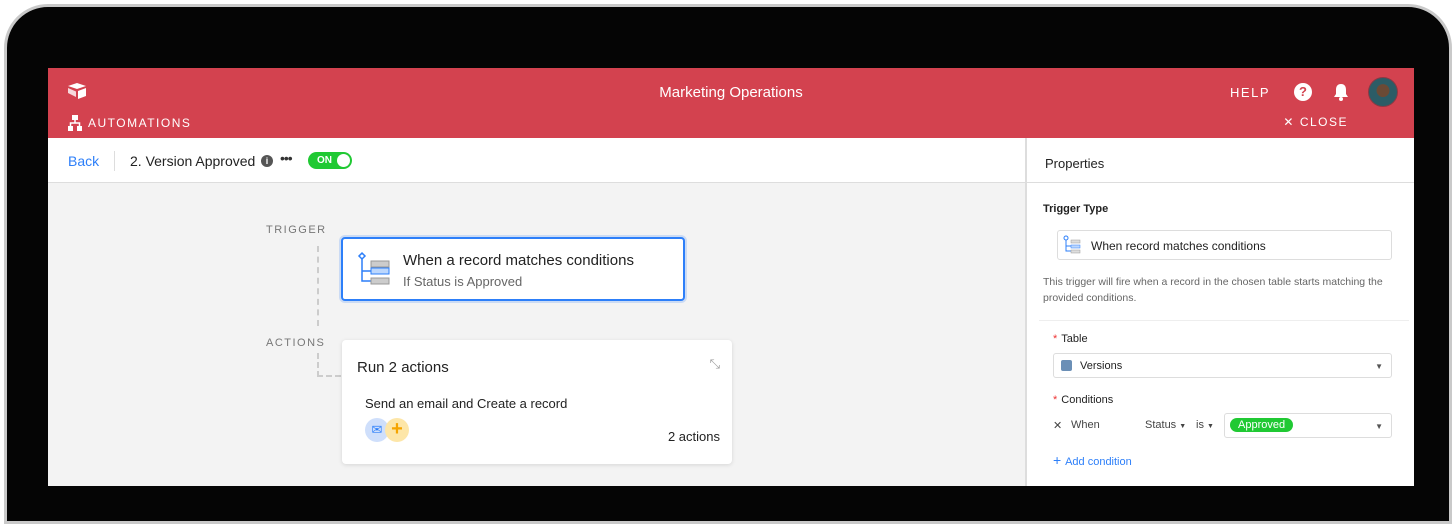 The height and width of the screenshot is (524, 1456). Describe the element at coordinates (1066, 365) in the screenshot. I see `table-icon` at that location.